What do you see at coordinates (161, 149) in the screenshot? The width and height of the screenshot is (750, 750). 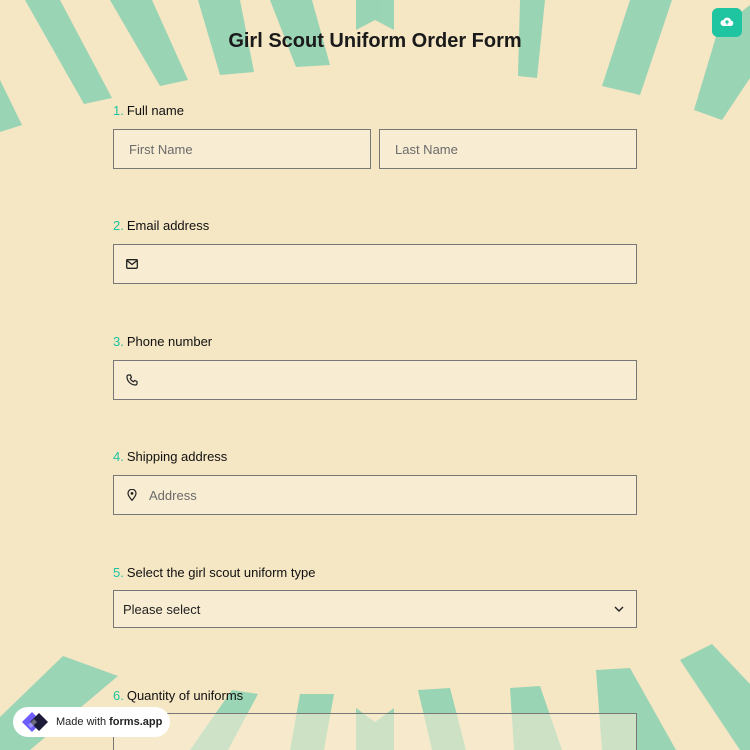 I see `first-name-placeholder: First Name` at bounding box center [161, 149].